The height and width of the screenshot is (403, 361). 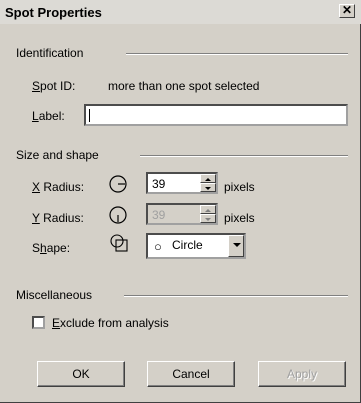 What do you see at coordinates (302, 374) in the screenshot?
I see `apply-button: Apply` at bounding box center [302, 374].